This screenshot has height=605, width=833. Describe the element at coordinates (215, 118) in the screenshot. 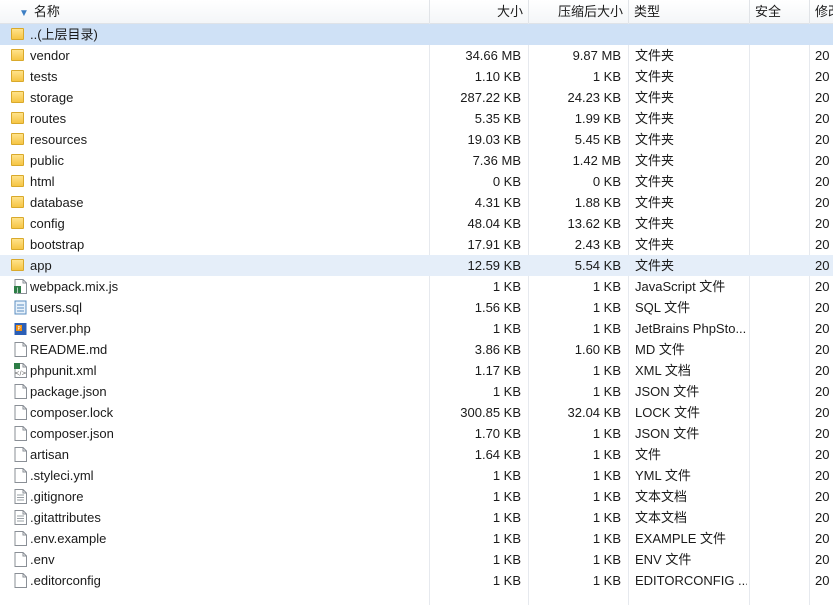

I see `name-cell: routes` at that location.